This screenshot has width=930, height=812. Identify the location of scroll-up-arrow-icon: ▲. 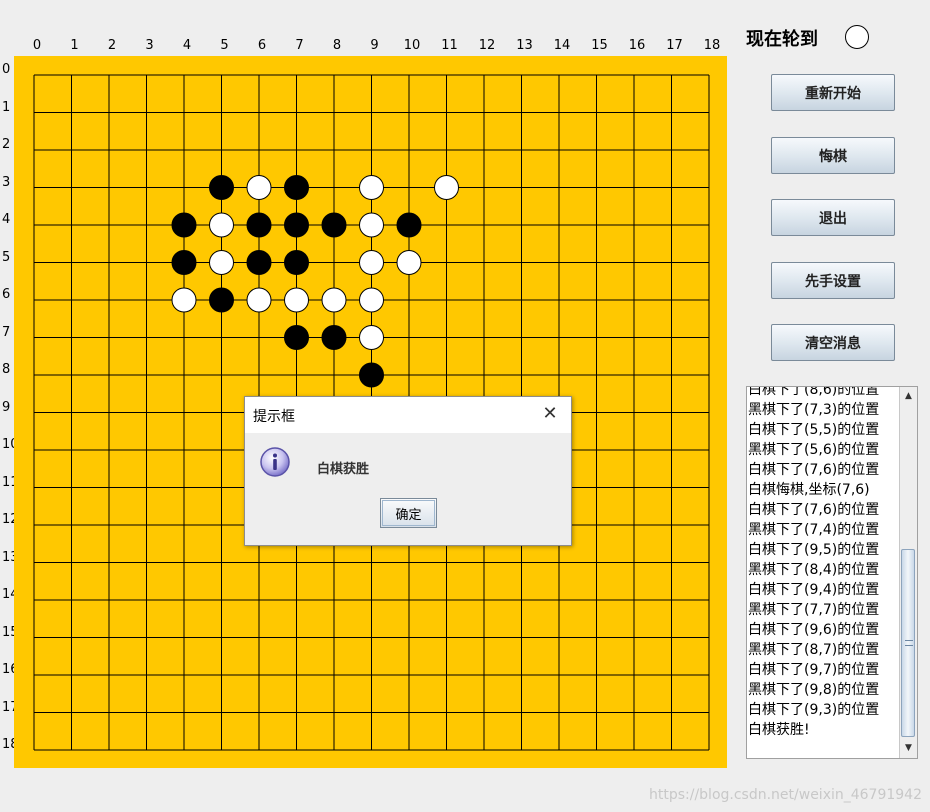
(908, 396).